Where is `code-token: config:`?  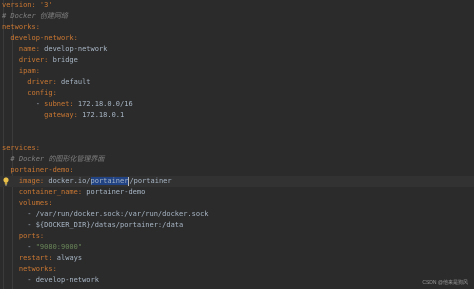
code-token: config: is located at coordinates (29, 93).